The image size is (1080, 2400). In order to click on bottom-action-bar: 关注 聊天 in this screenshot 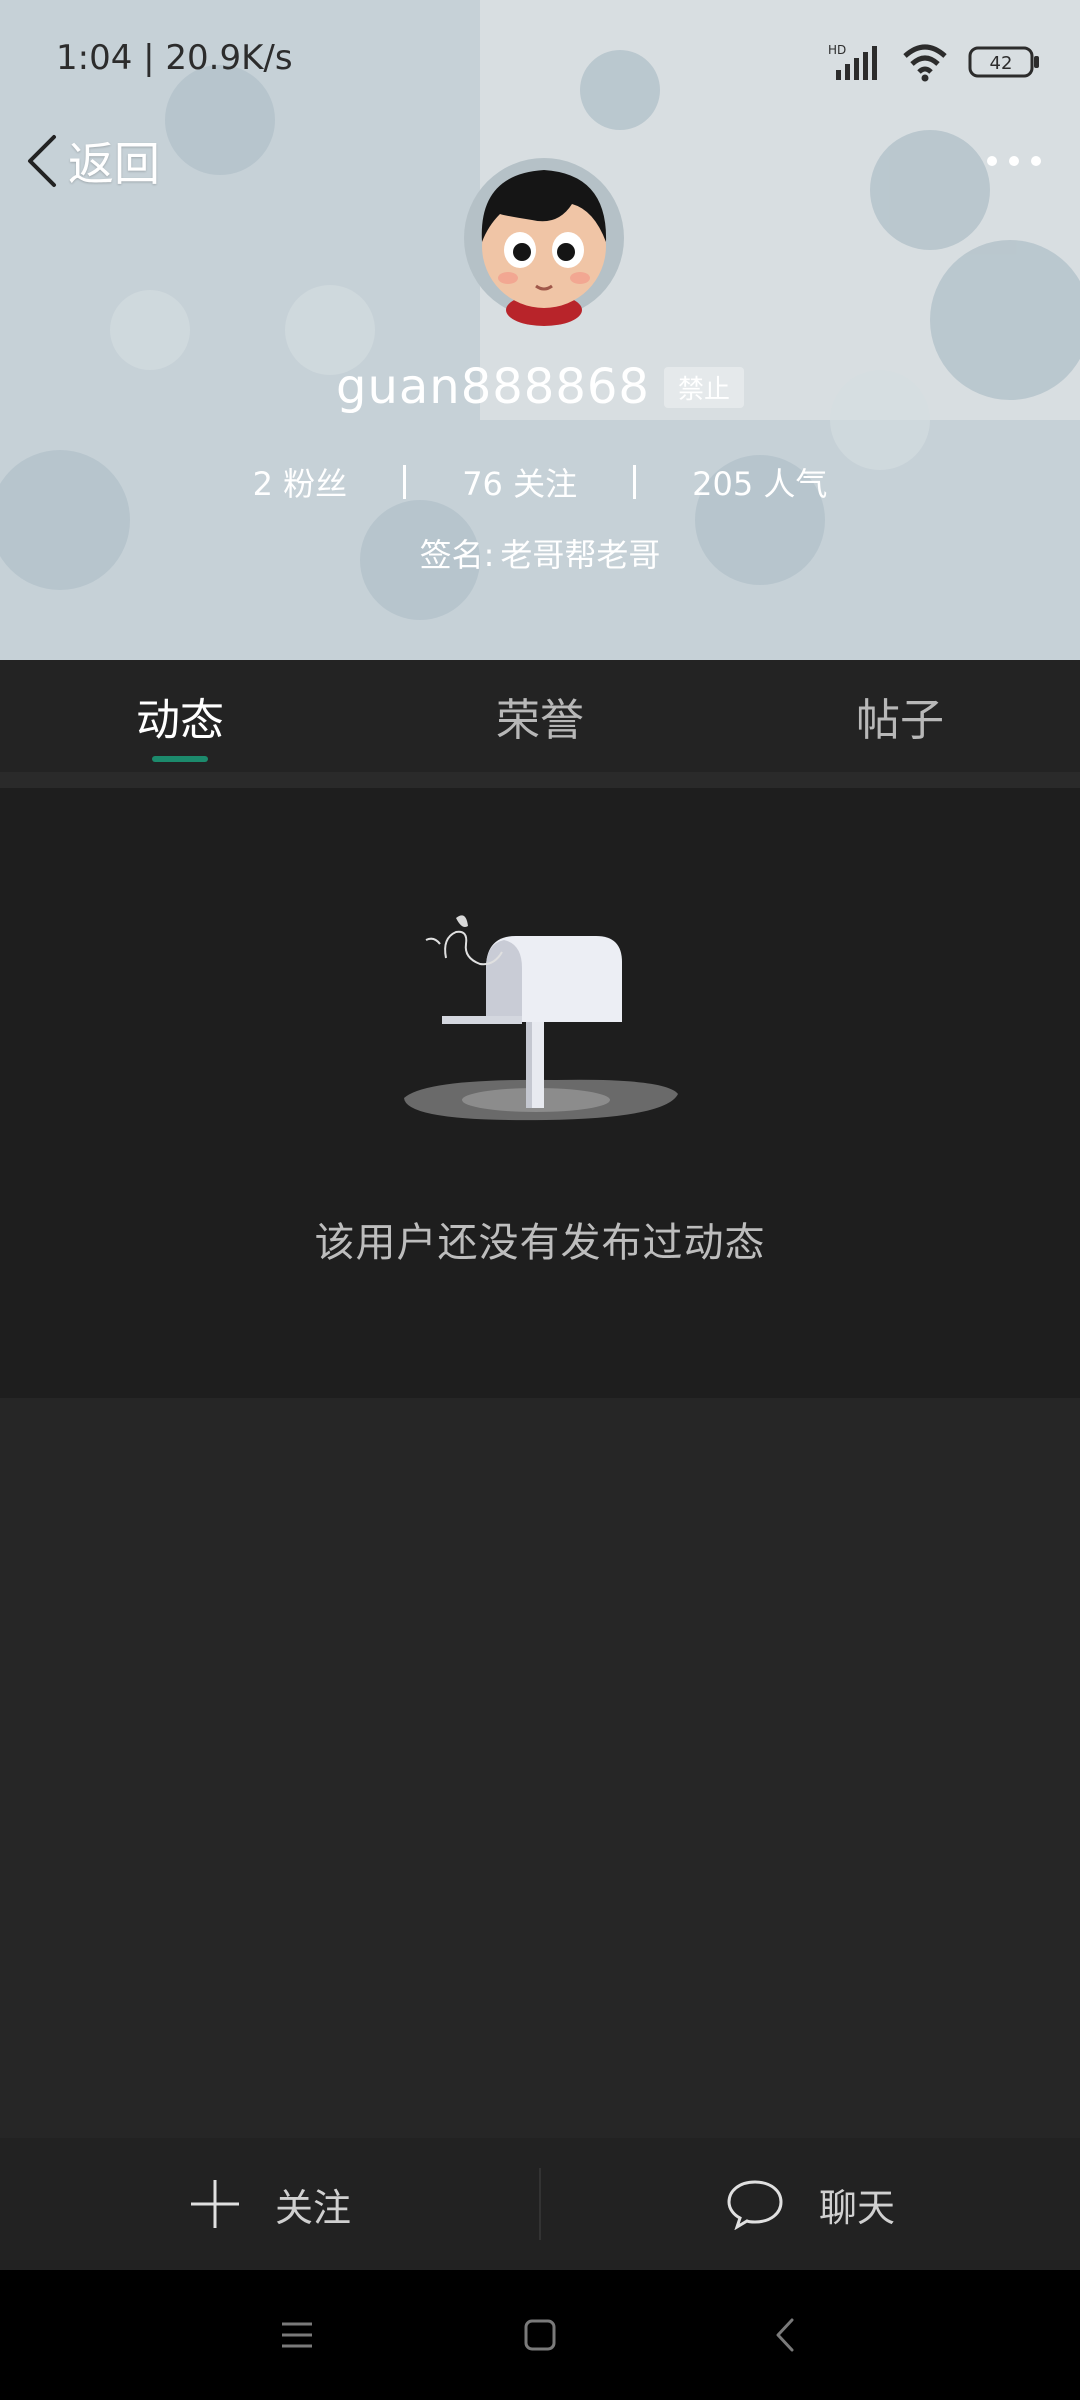, I will do `click(540, 2204)`.